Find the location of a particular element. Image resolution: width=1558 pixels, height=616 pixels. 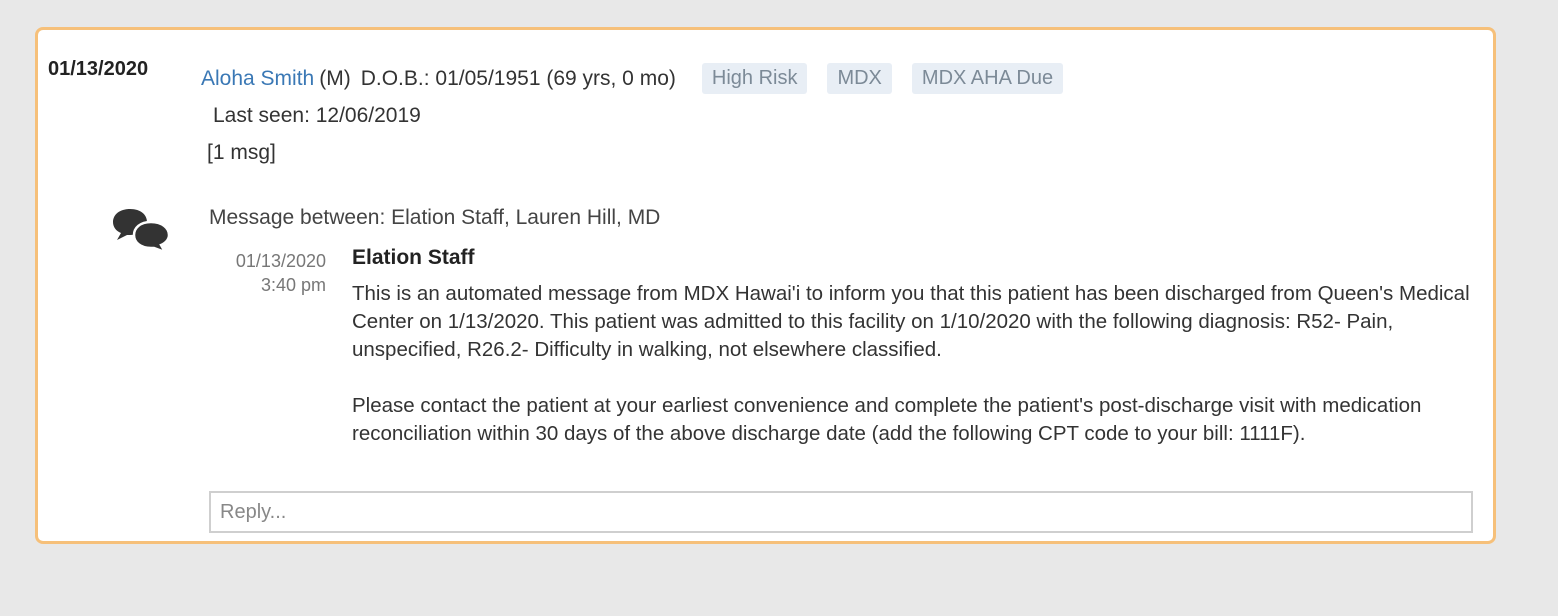

message-count: [1 msg] is located at coordinates (241, 153).